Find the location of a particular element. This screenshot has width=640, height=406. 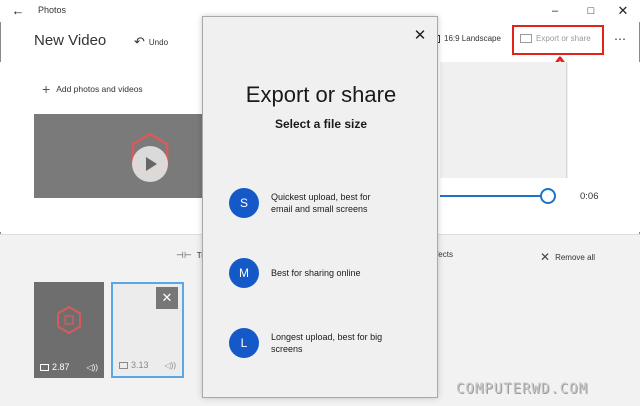

add-photos-button: + Add photos and videos is located at coordinates (92, 89).